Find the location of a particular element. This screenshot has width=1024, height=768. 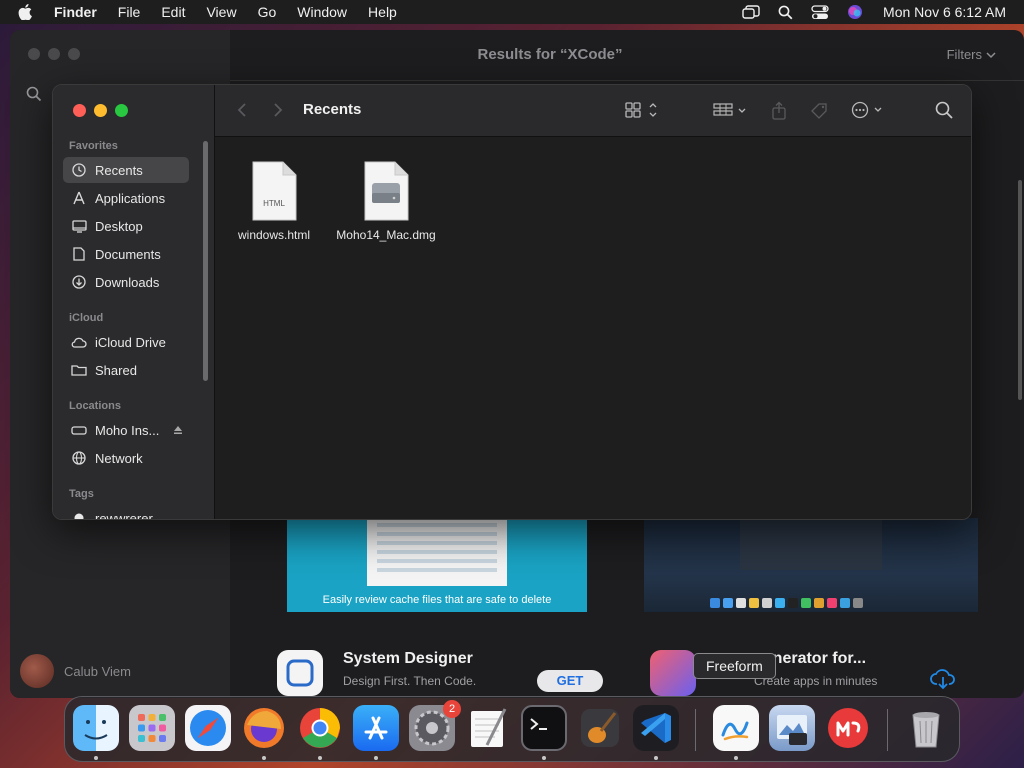

sidebar-section-icloud: iCloud is located at coordinates (86, 318).